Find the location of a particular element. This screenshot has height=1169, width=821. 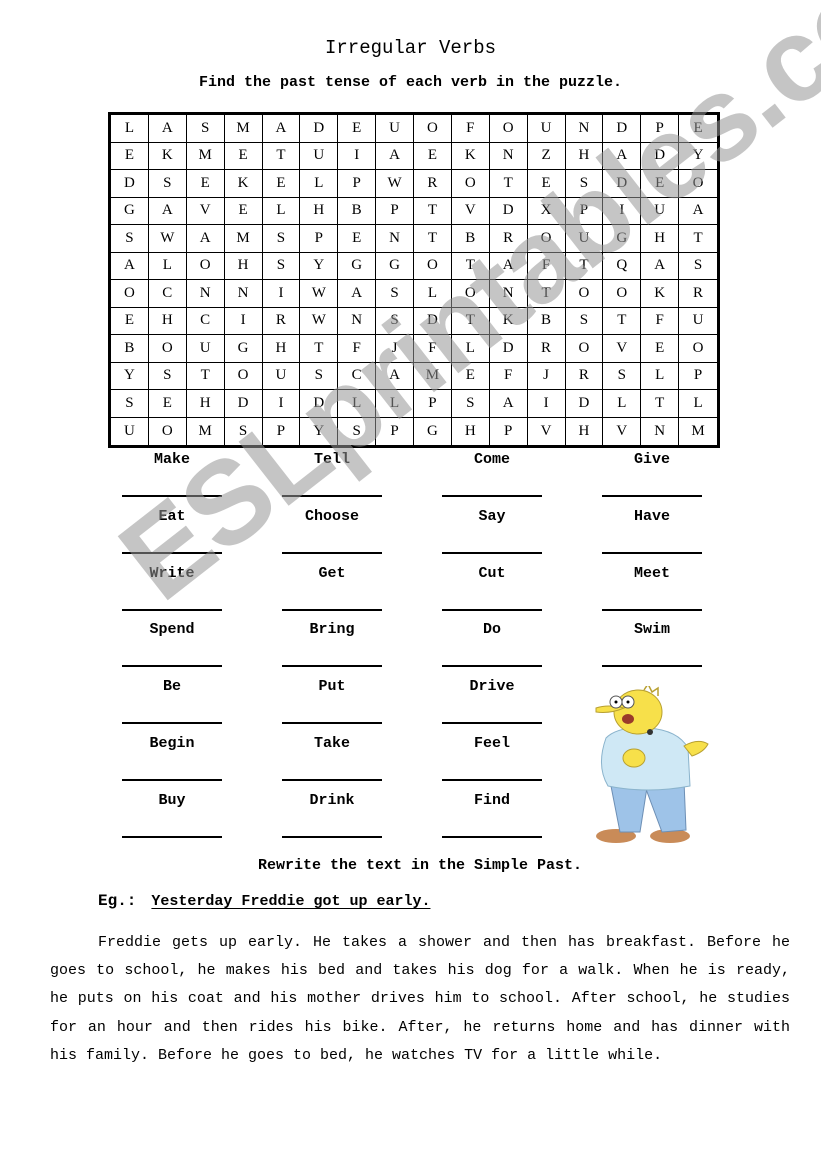

grid-cell: Q is located at coordinates (622, 266).